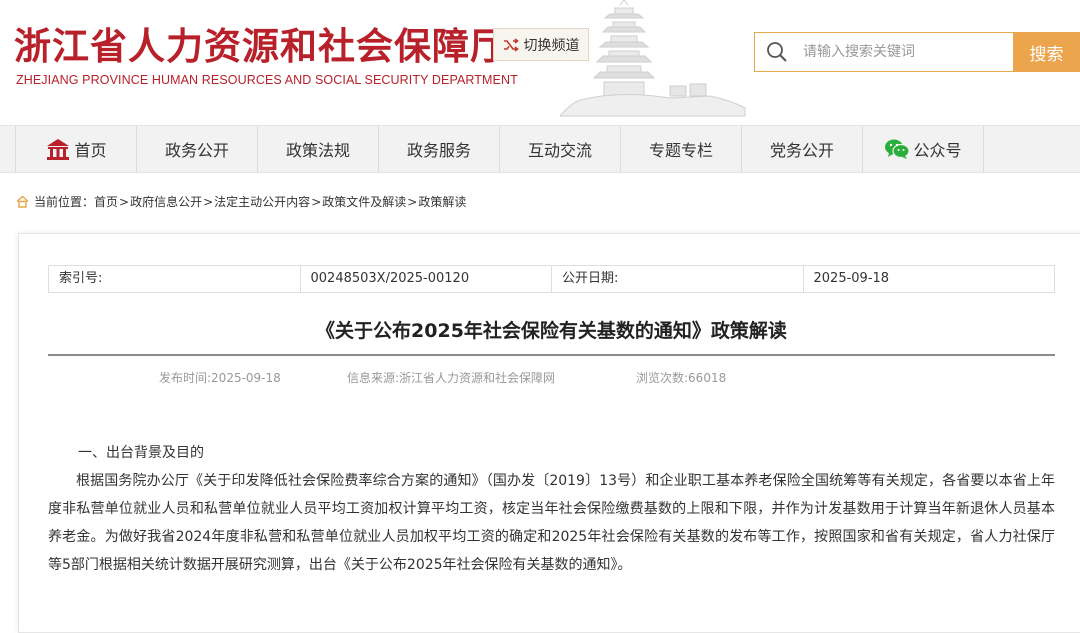  I want to click on breadcrumb-item-policy-interpretation: 政策解读, so click(442, 201).